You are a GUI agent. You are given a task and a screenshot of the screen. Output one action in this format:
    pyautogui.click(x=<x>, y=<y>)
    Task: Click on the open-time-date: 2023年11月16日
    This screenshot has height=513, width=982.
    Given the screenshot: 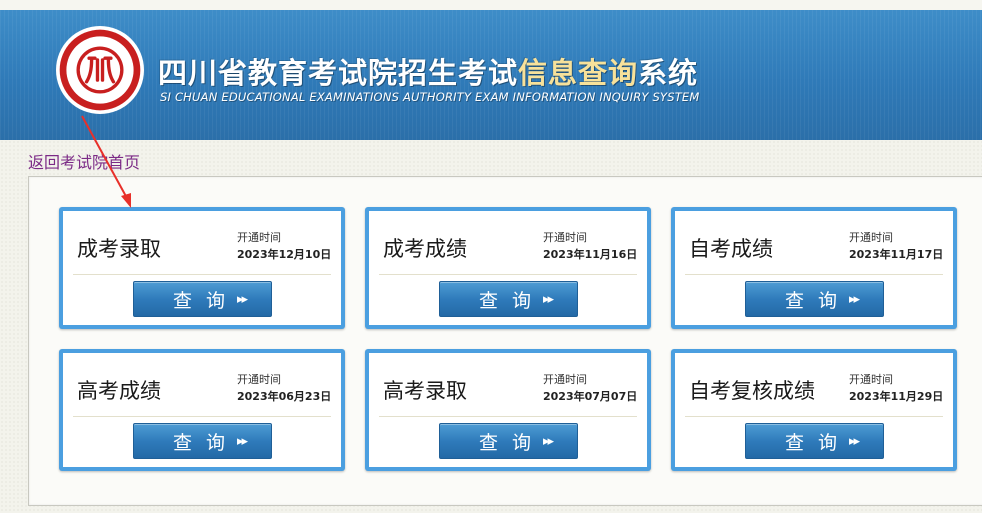 What is the action you would take?
    pyautogui.click(x=590, y=254)
    